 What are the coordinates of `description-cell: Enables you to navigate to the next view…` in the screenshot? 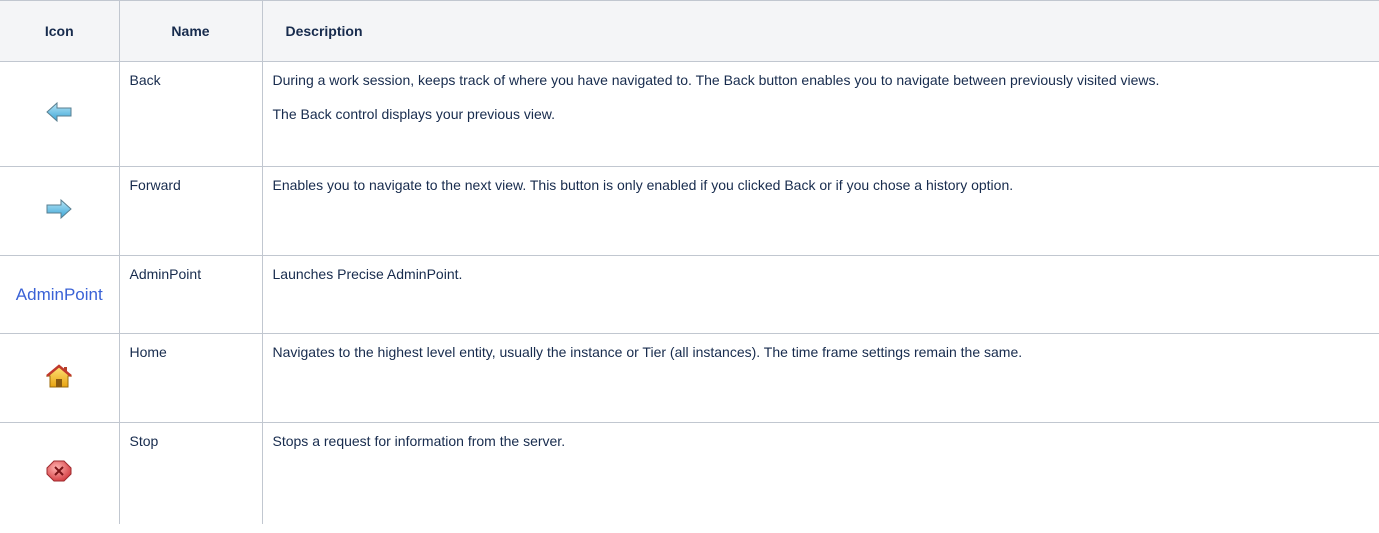 It's located at (820, 211).